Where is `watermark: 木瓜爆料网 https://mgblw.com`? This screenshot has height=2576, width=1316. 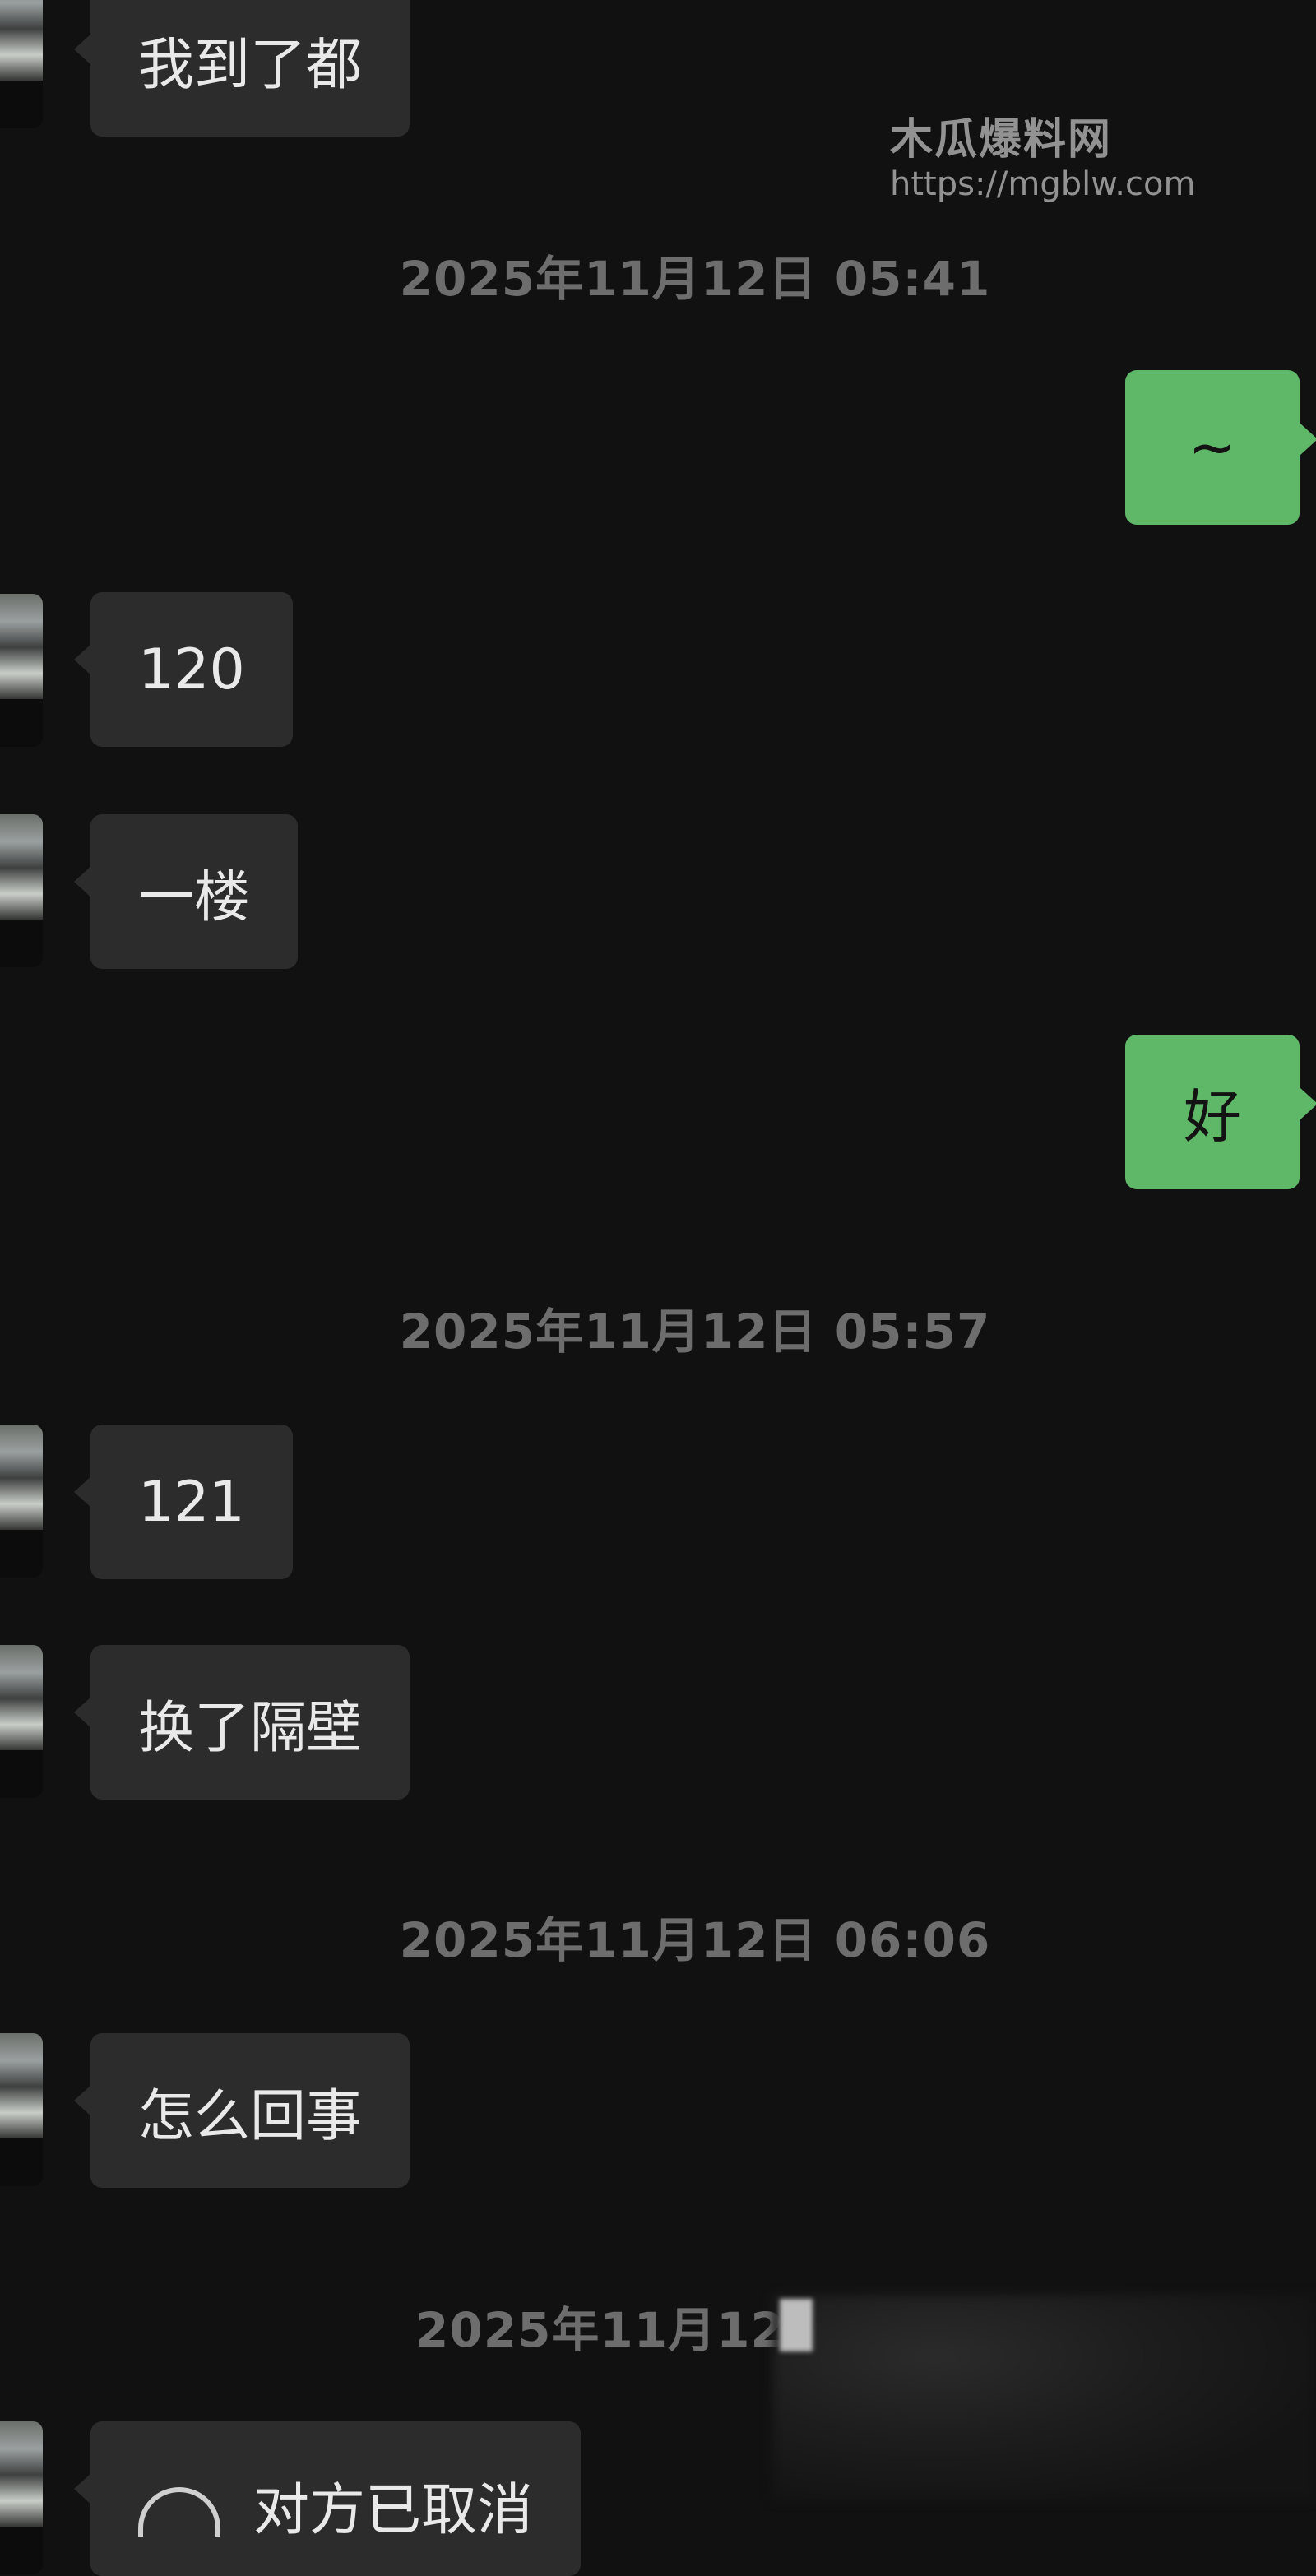
watermark: 木瓜爆料网 https://mgblw.com is located at coordinates (1042, 159).